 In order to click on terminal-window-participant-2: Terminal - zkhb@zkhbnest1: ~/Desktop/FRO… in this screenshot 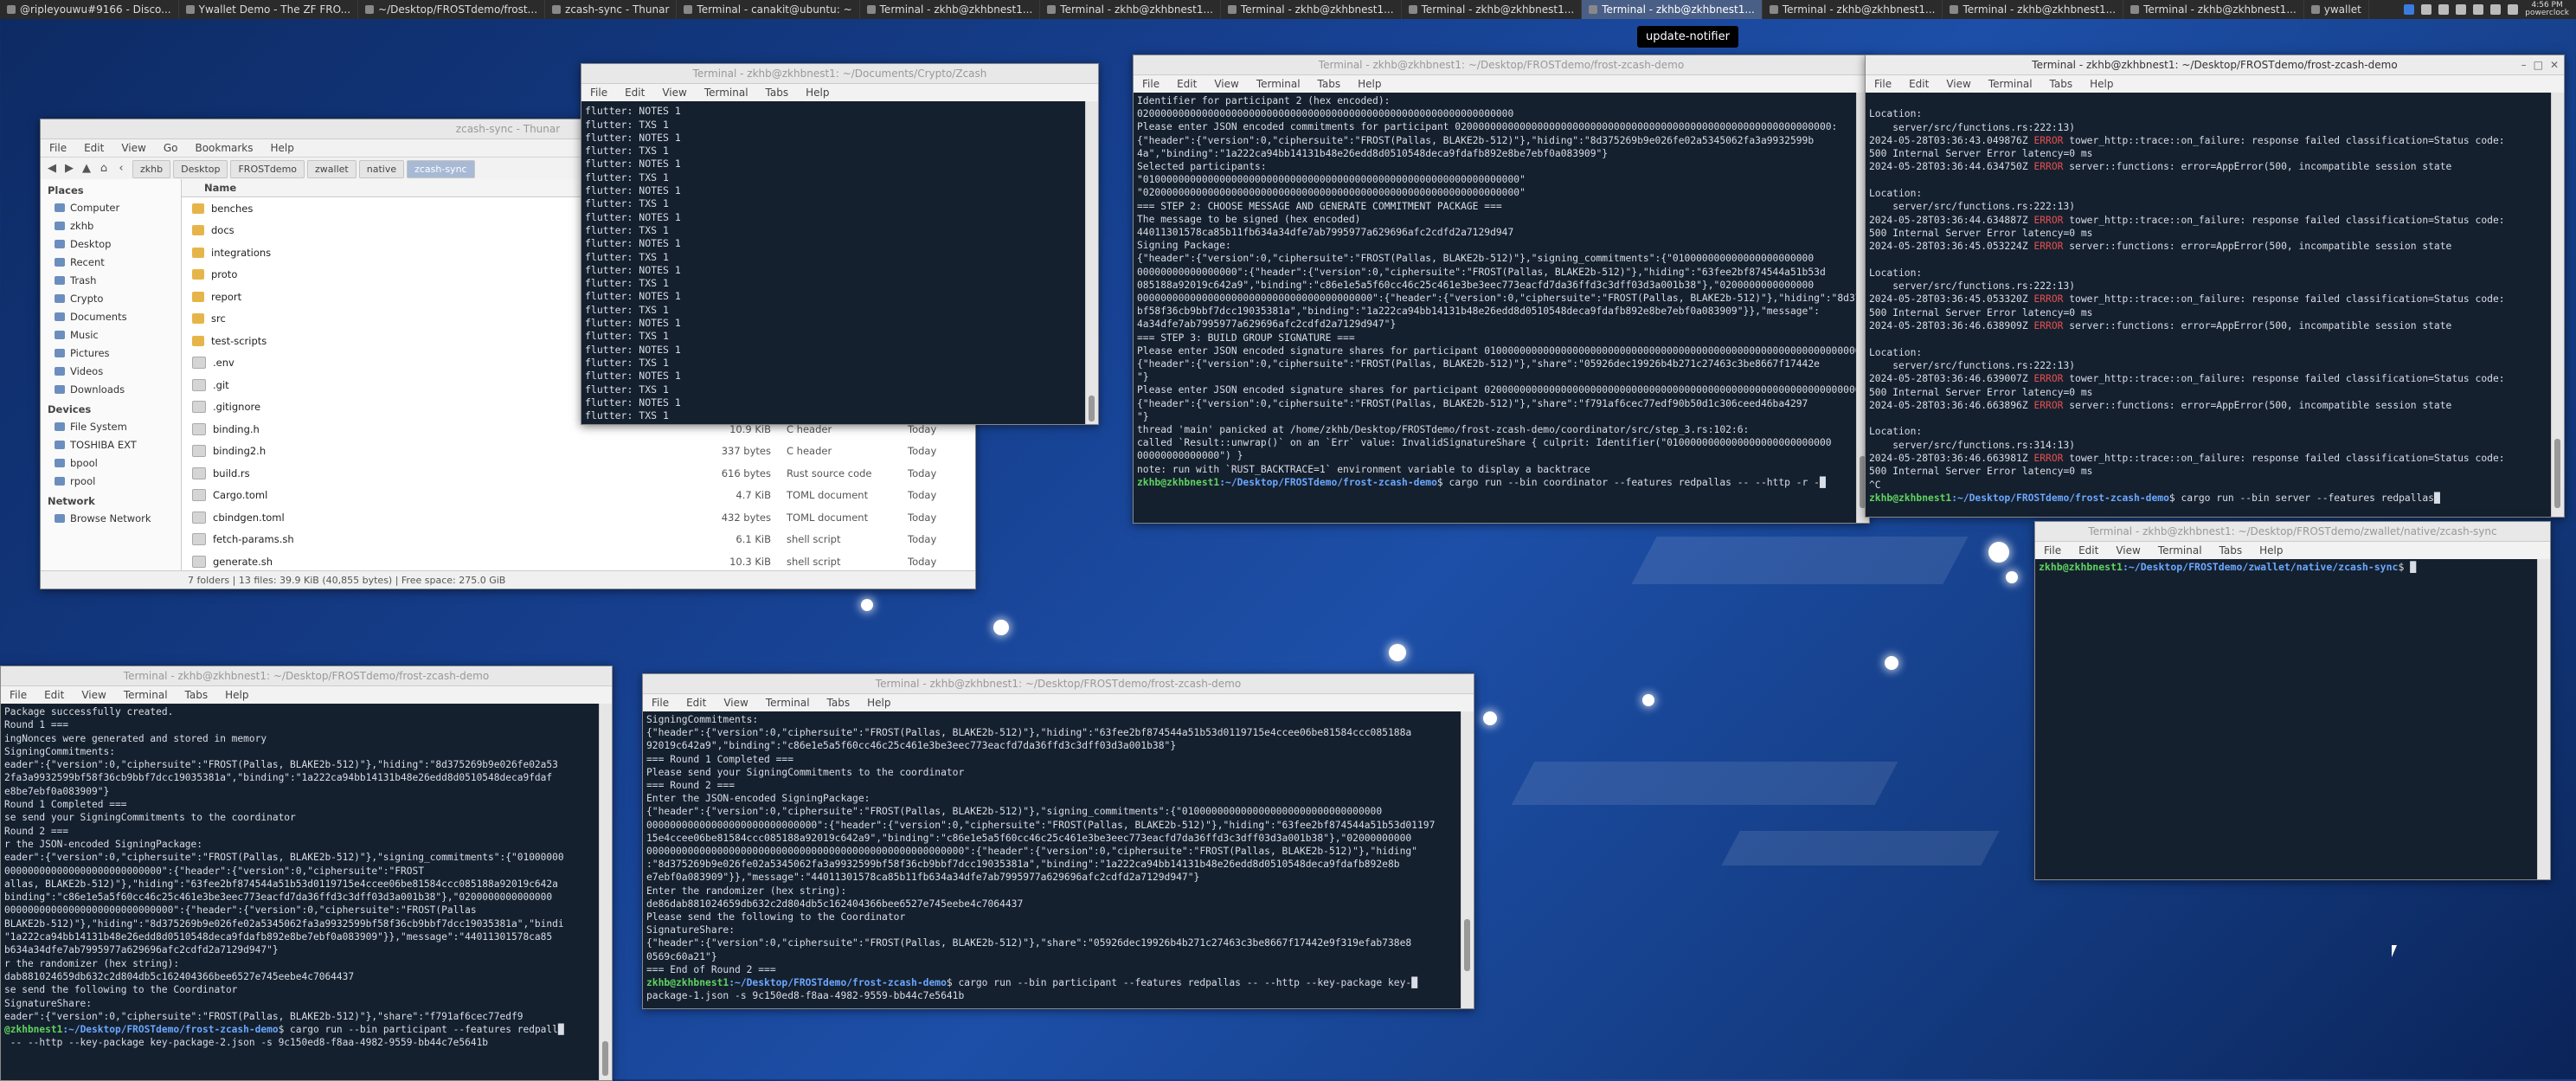, I will do `click(307, 873)`.